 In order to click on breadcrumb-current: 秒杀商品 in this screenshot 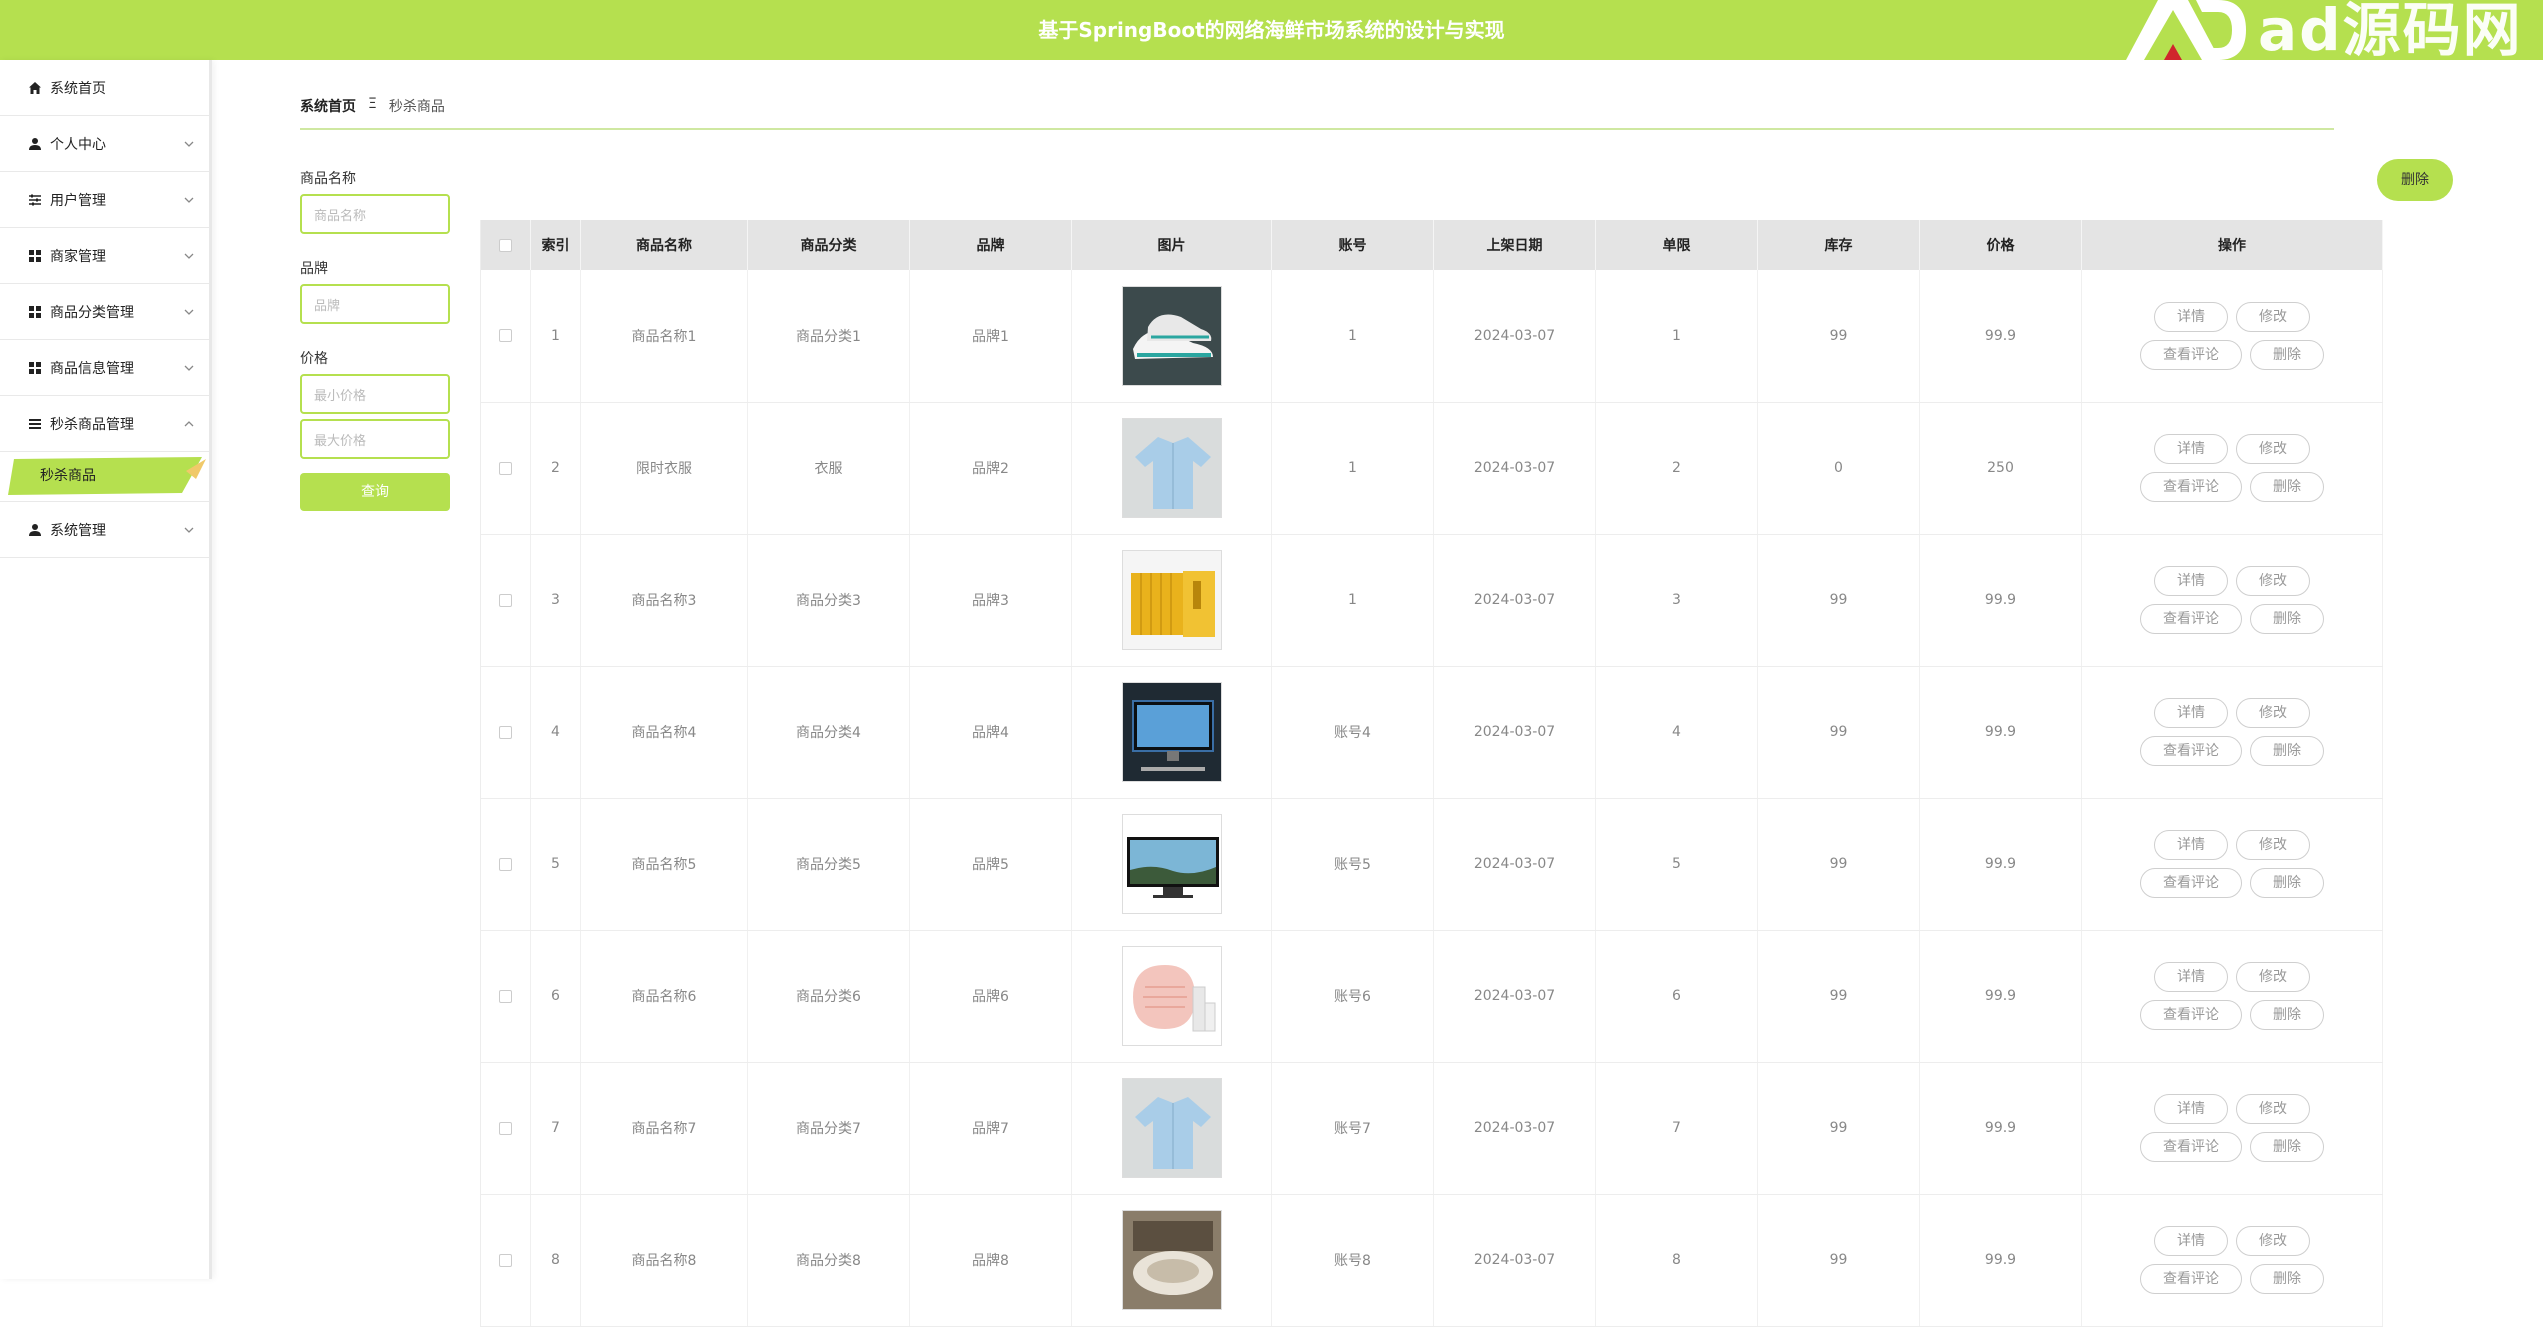, I will do `click(416, 107)`.